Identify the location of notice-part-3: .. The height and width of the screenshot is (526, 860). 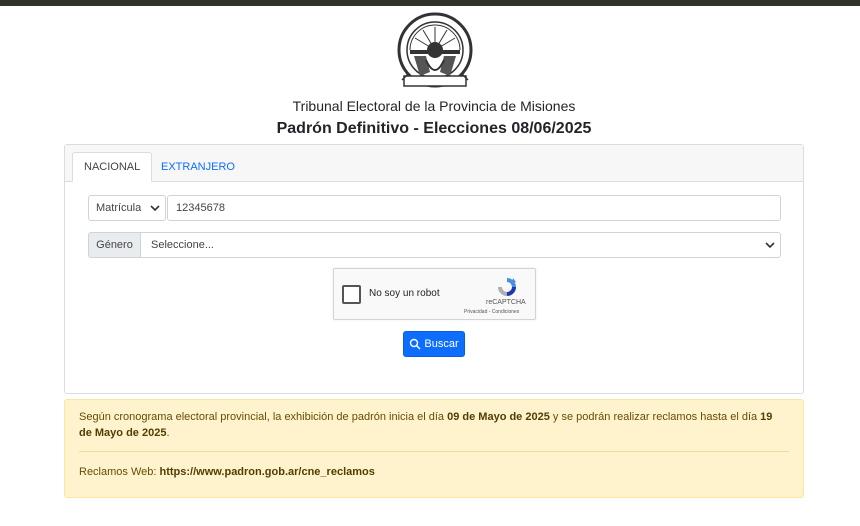
(168, 433).